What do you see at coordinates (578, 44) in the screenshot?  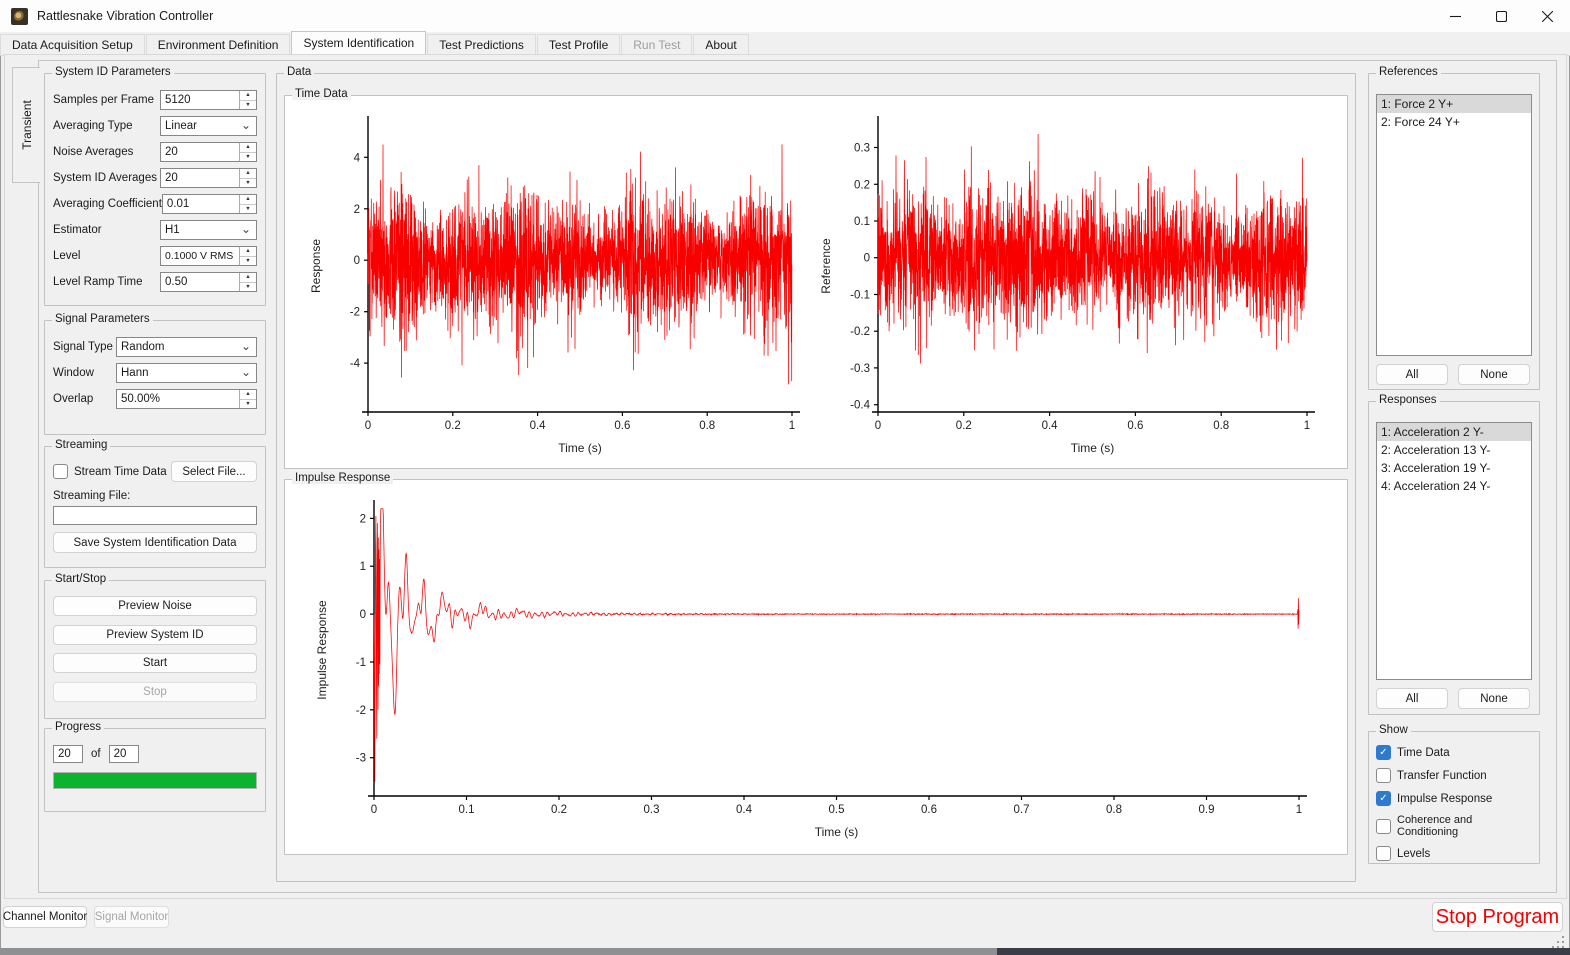 I see `tab-test-profile: Test Profile` at bounding box center [578, 44].